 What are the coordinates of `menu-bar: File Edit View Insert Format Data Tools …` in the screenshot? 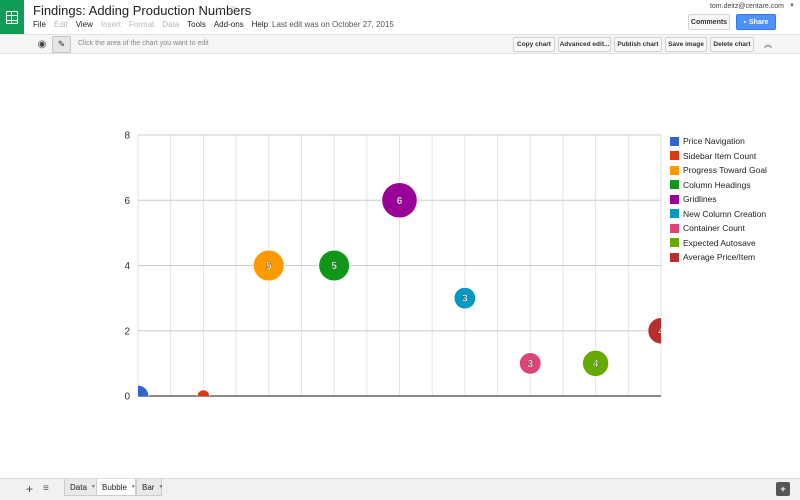 It's located at (154, 24).